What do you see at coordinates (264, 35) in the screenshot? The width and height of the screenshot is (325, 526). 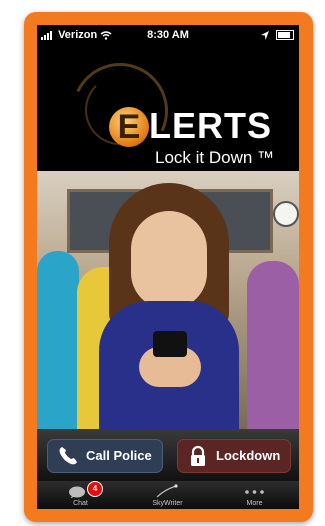 I see `location-icon` at bounding box center [264, 35].